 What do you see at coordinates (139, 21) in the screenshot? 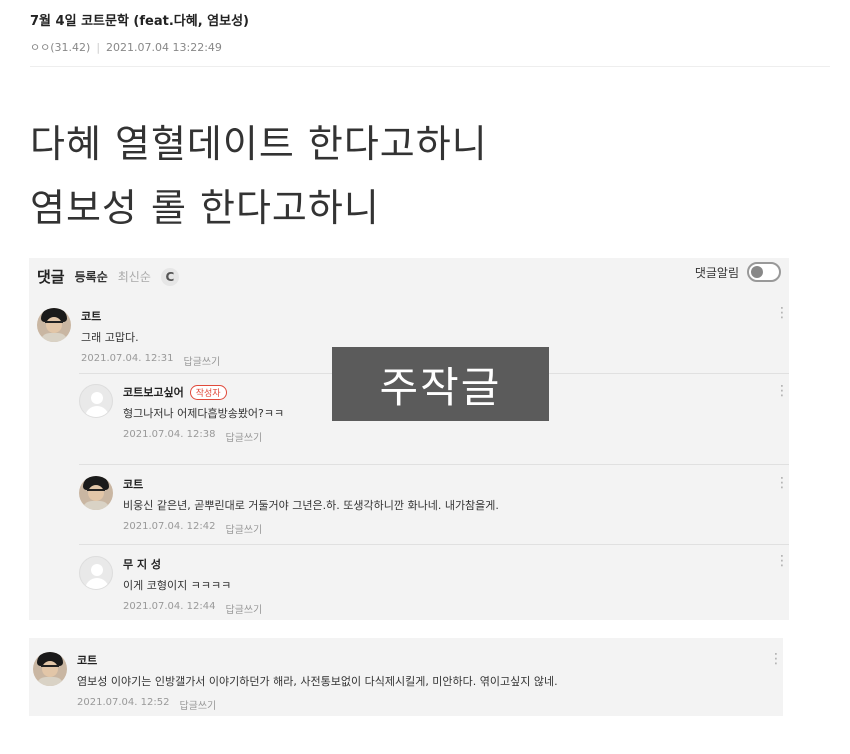
I see `post-title: 7월 4일 코트문학 (feat.다혜, 염보성)` at bounding box center [139, 21].